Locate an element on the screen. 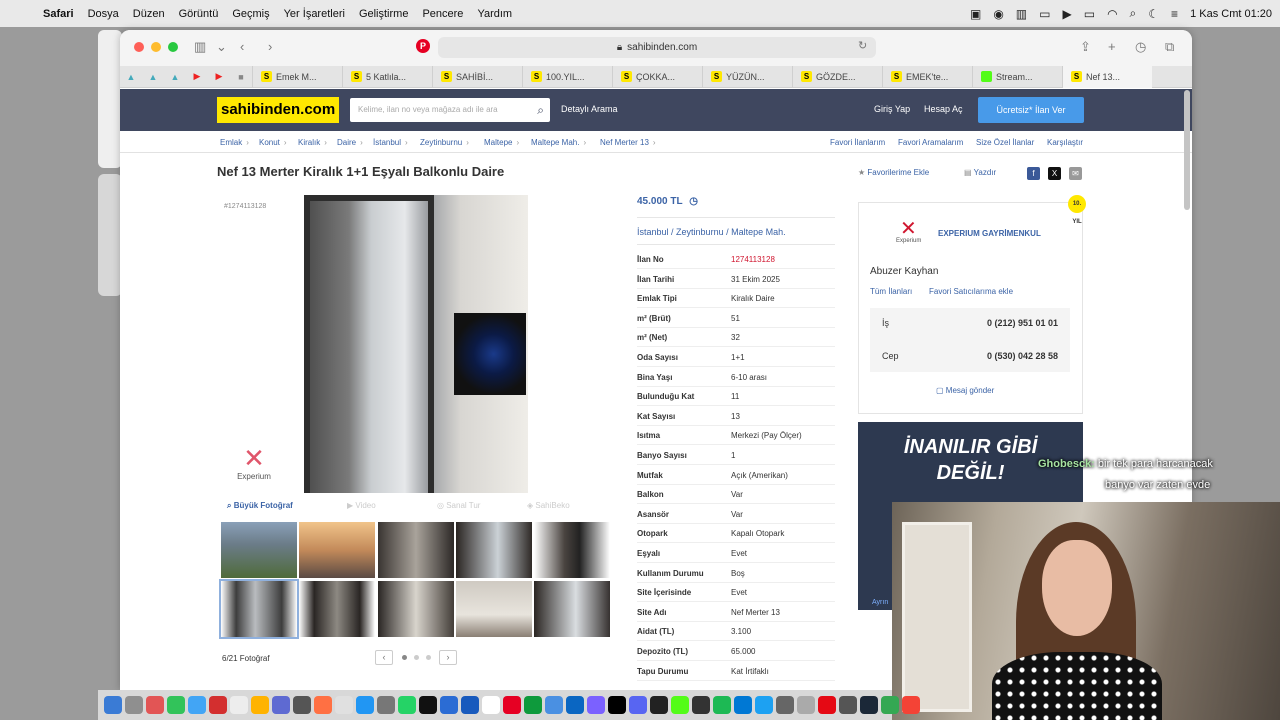  display-icon: ▭ is located at coordinates (1044, 14).